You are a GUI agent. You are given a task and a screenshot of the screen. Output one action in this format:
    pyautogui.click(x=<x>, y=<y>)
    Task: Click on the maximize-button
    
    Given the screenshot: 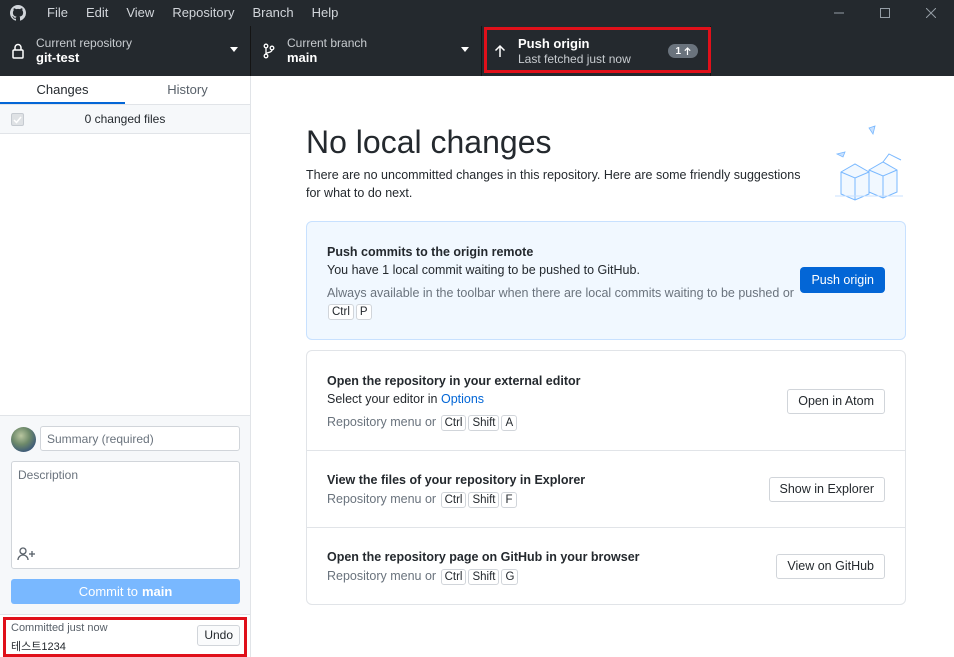 What is the action you would take?
    pyautogui.click(x=885, y=13)
    